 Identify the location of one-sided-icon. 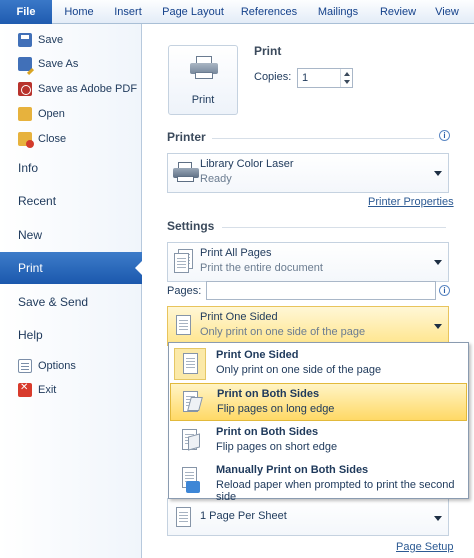
(184, 326).